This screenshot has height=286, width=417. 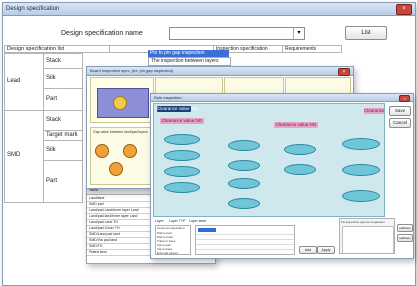 What do you see at coordinates (363, 222) in the screenshot?
I see `target-label: Fix inspection type for inspection` at bounding box center [363, 222].